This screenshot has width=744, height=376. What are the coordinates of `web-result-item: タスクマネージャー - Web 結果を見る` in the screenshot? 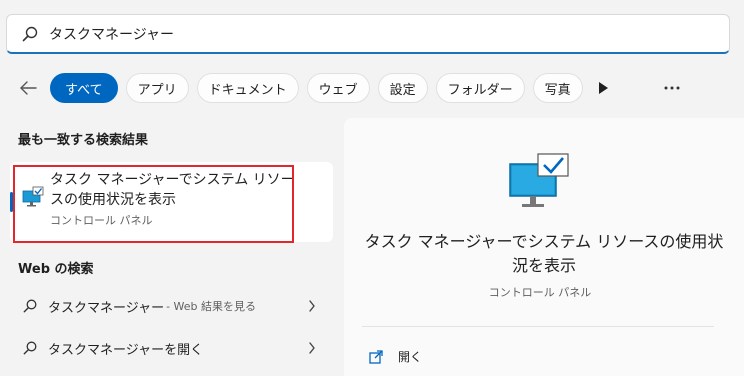 It's located at (171, 306).